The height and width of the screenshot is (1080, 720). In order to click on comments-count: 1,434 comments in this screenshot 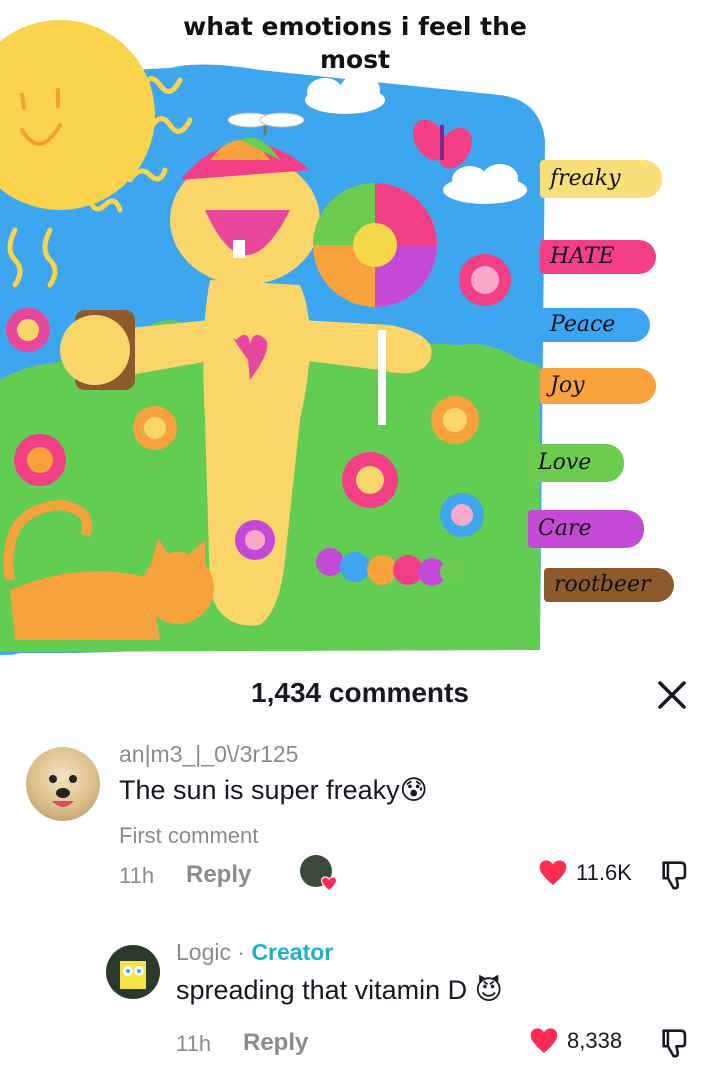, I will do `click(360, 692)`.